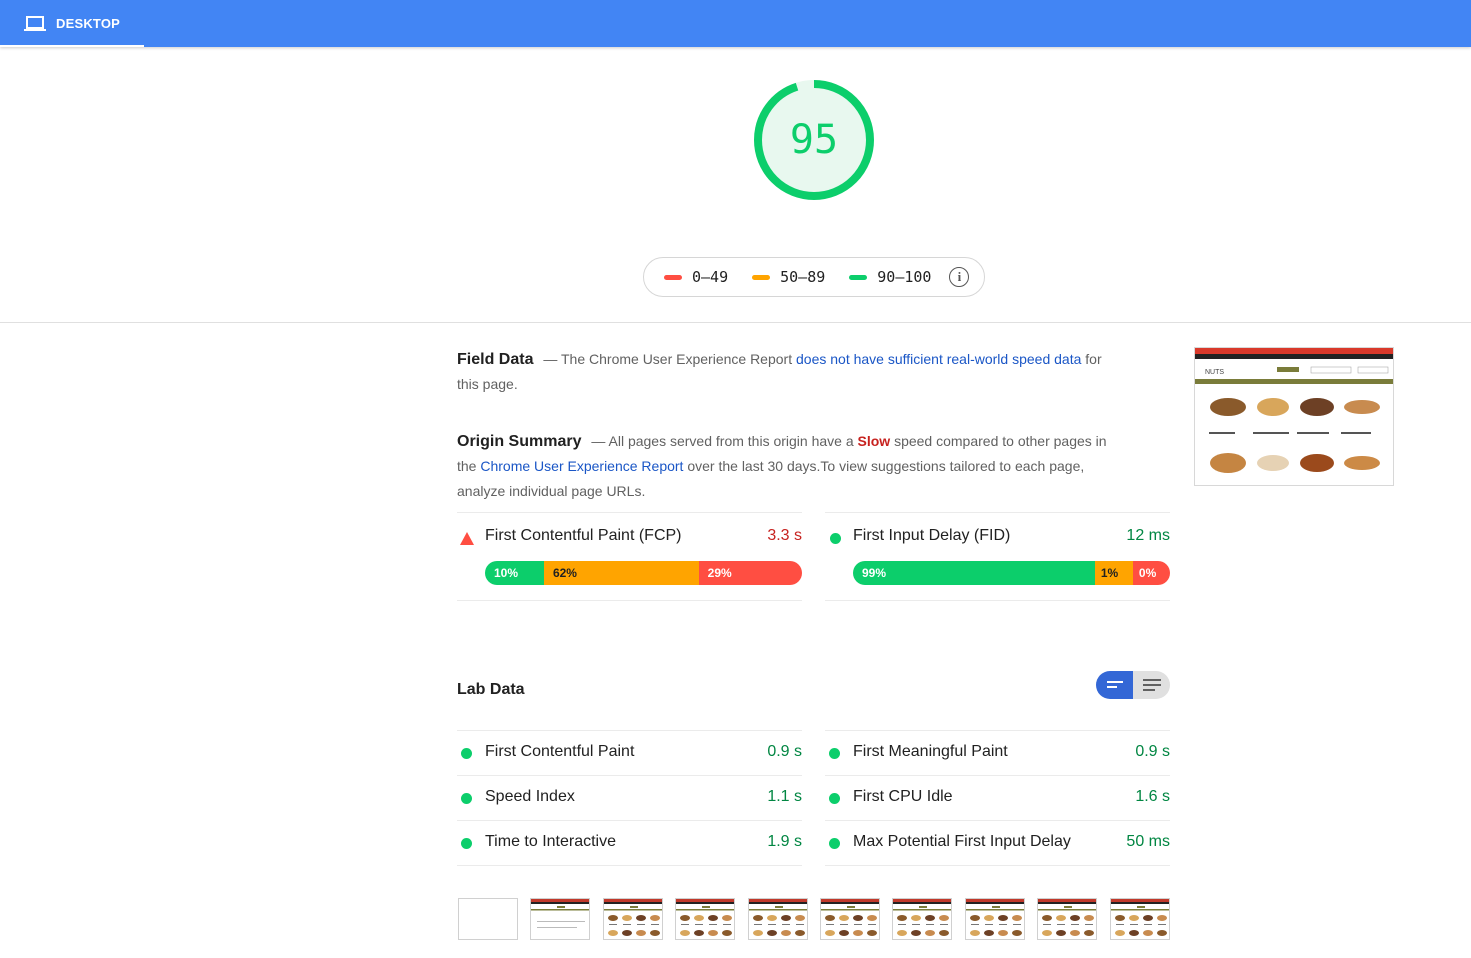  I want to click on compact-list-icon, so click(1114, 684).